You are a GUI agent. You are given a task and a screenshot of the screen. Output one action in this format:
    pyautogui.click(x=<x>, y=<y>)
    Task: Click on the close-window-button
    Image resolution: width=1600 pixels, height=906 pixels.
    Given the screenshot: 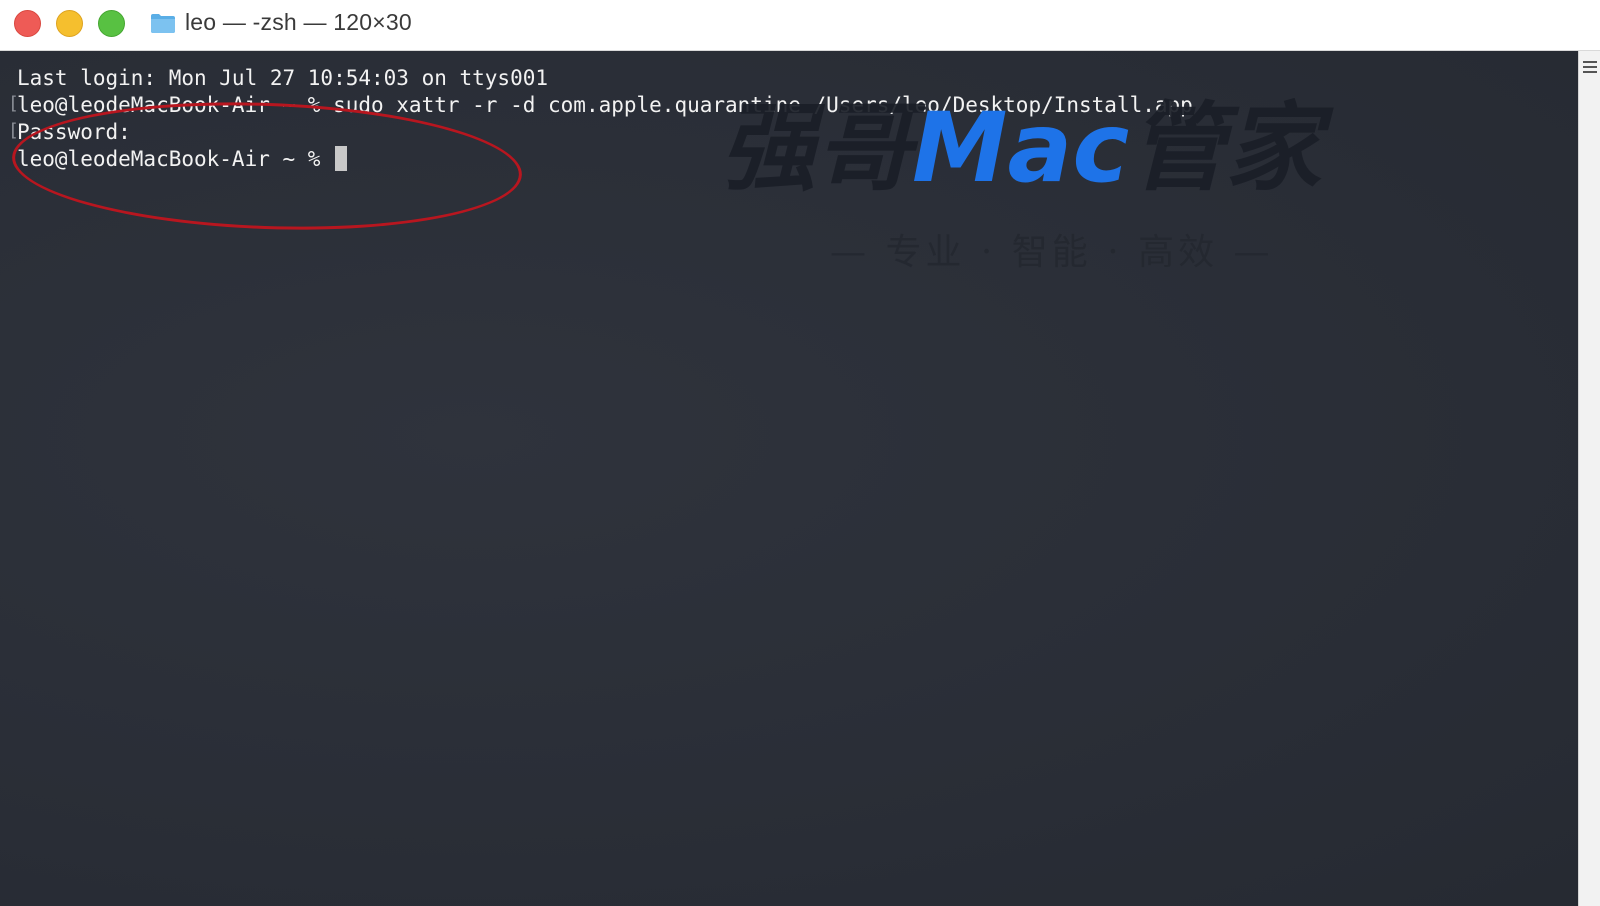 What is the action you would take?
    pyautogui.click(x=27, y=23)
    